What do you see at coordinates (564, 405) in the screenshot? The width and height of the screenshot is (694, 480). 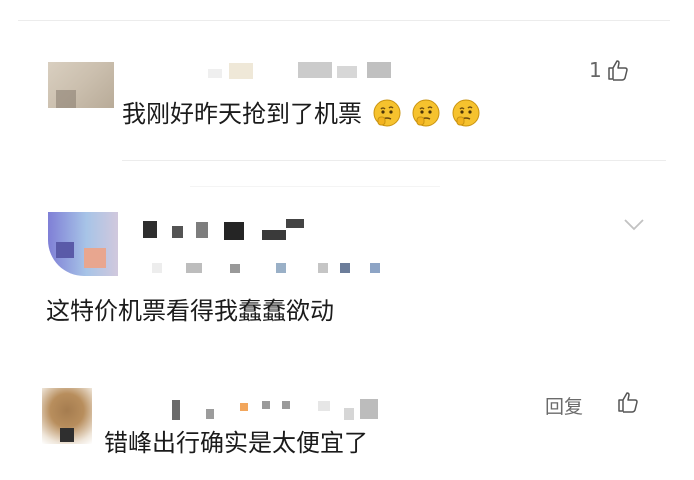 I see `reply-button: 回复` at bounding box center [564, 405].